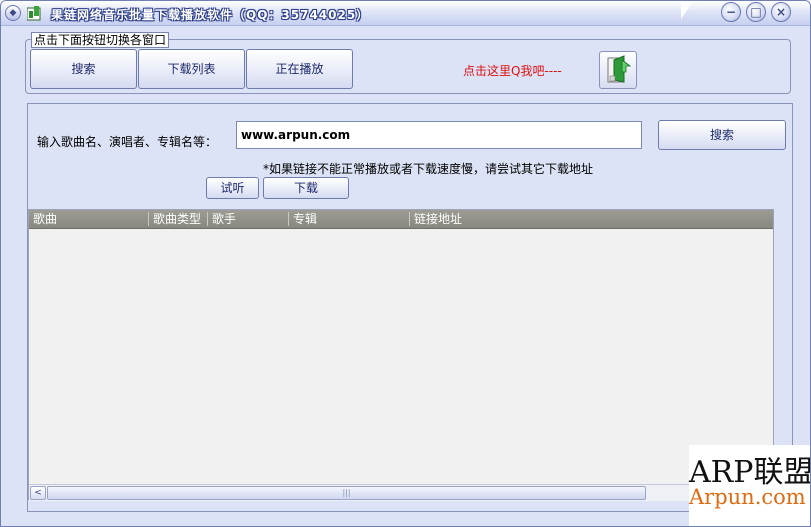 The height and width of the screenshot is (527, 811). I want to click on door-arrow-icon, so click(619, 69).